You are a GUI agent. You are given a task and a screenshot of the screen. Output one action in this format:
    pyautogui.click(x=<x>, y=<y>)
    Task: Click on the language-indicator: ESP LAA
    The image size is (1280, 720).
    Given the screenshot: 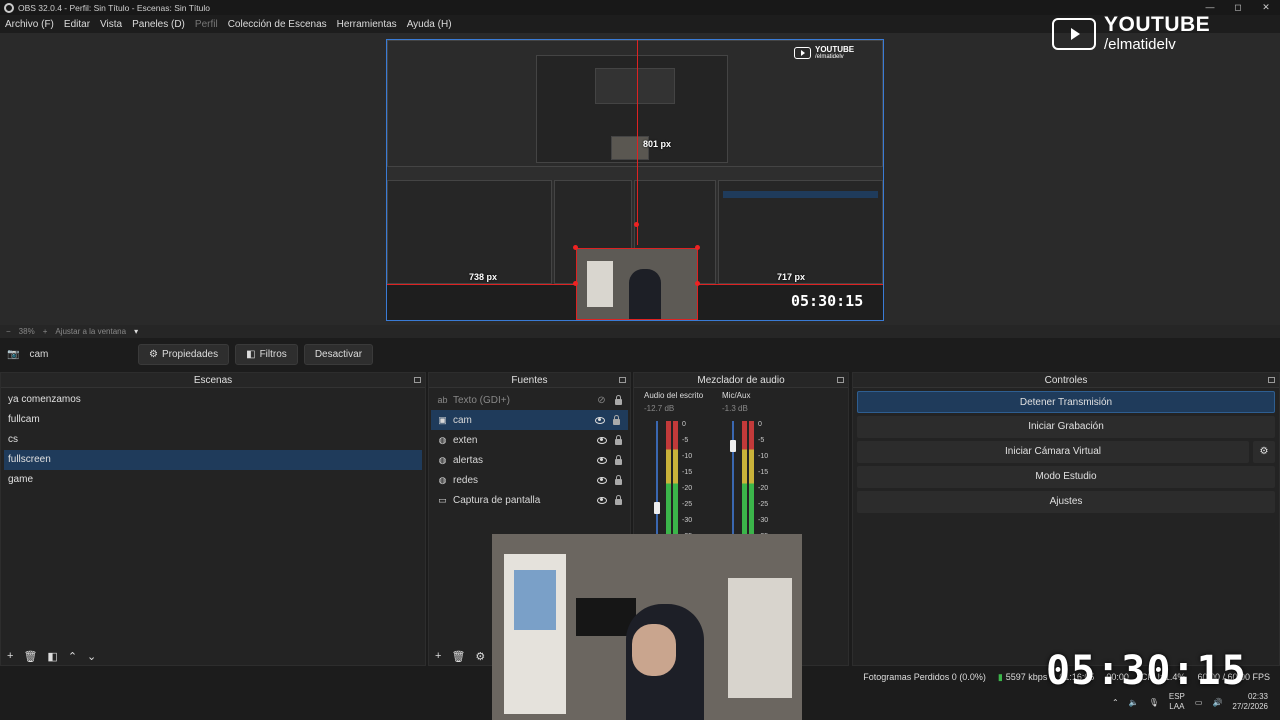 What is the action you would take?
    pyautogui.click(x=1177, y=702)
    